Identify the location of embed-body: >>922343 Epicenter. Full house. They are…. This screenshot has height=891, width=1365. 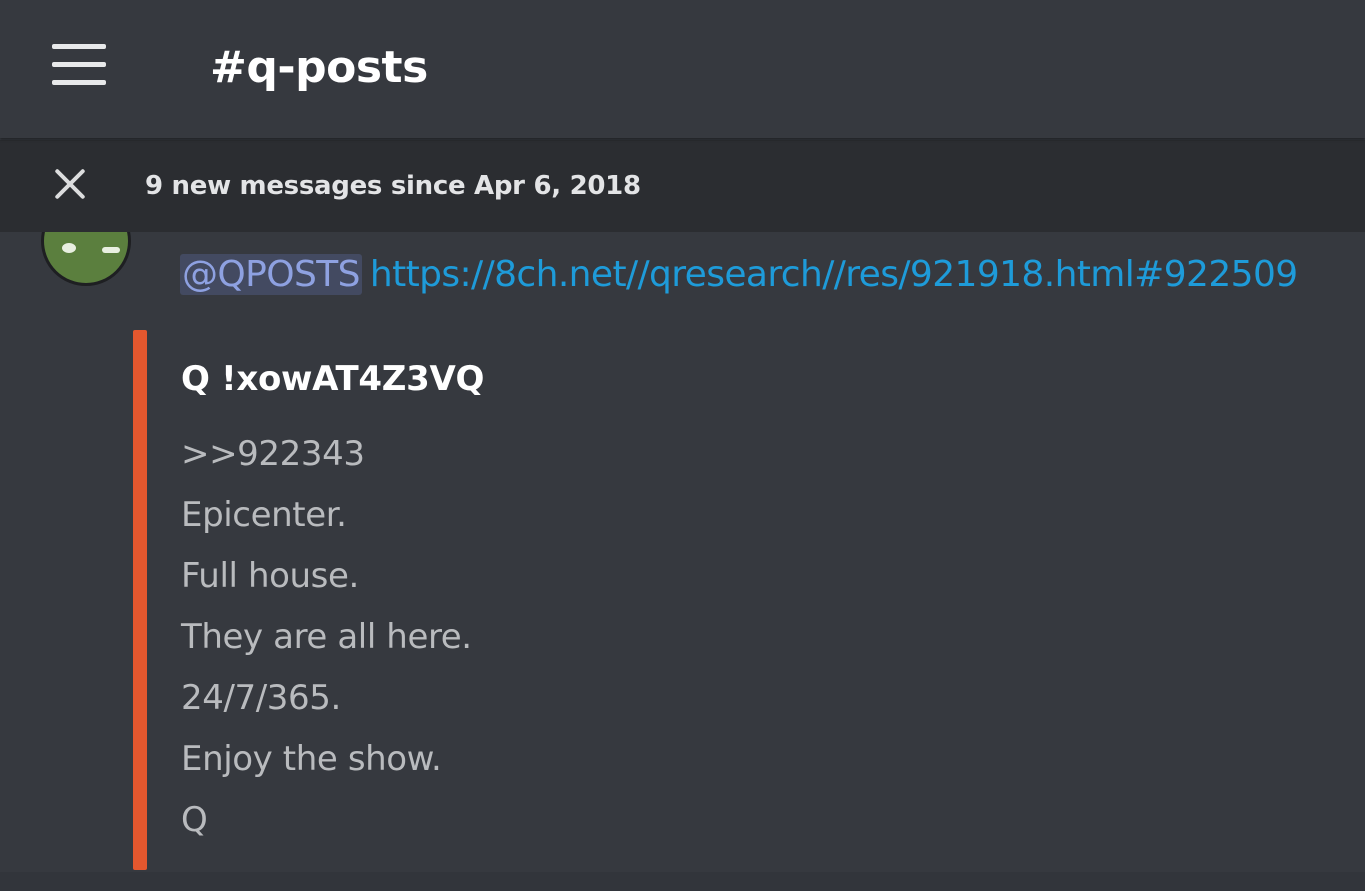
(326, 637).